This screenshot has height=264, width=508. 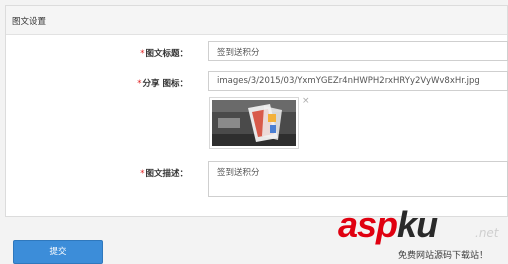 I want to click on desc-label-row: *图文描述：, so click(x=128, y=173).